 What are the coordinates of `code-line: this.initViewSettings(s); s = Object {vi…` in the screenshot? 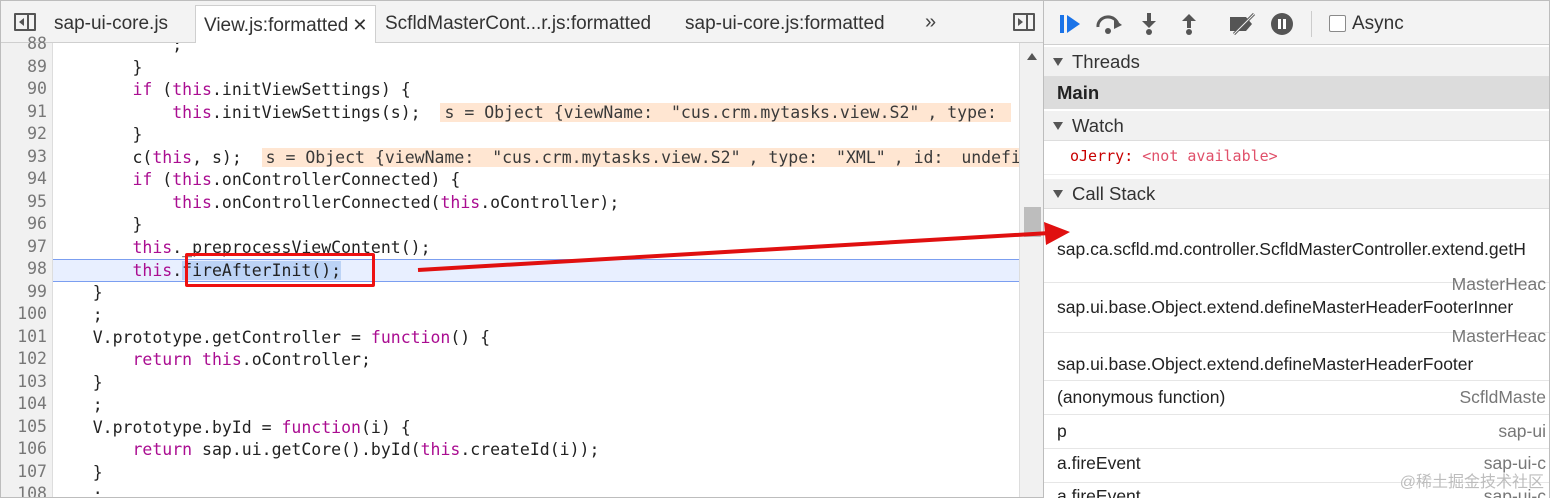 It's located at (536, 113).